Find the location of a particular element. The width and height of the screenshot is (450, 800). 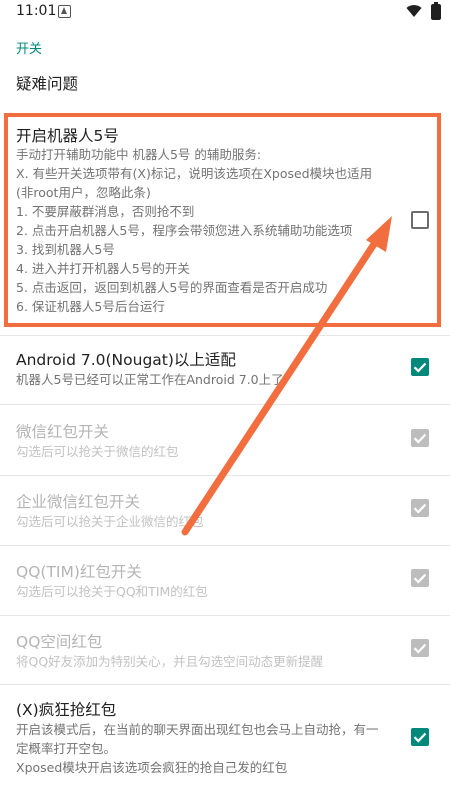

qq-checkbox is located at coordinates (420, 578).